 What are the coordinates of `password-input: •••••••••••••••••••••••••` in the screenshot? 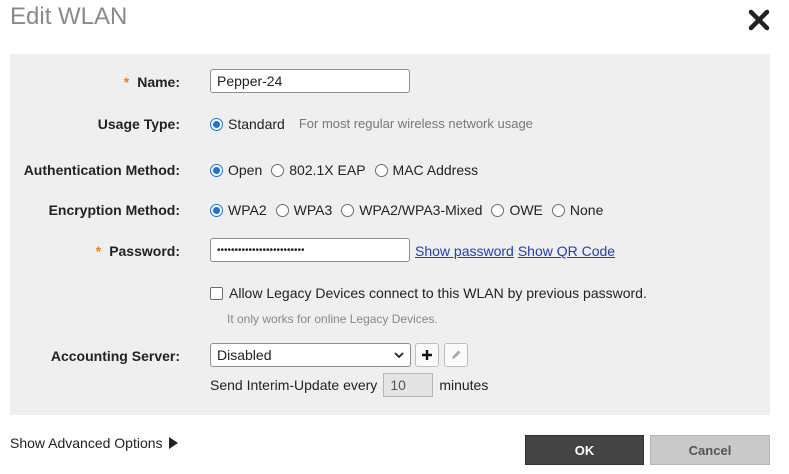 It's located at (310, 250).